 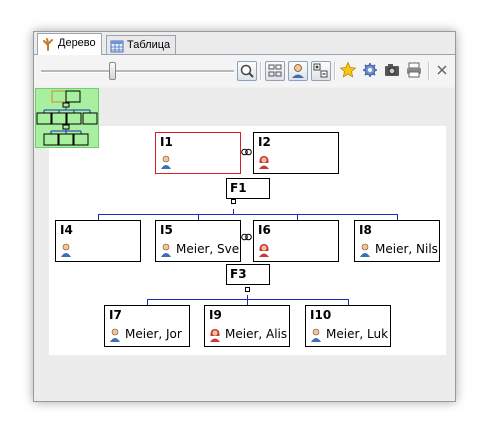 I want to click on person-name: Meier, Alis, so click(x=256, y=334).